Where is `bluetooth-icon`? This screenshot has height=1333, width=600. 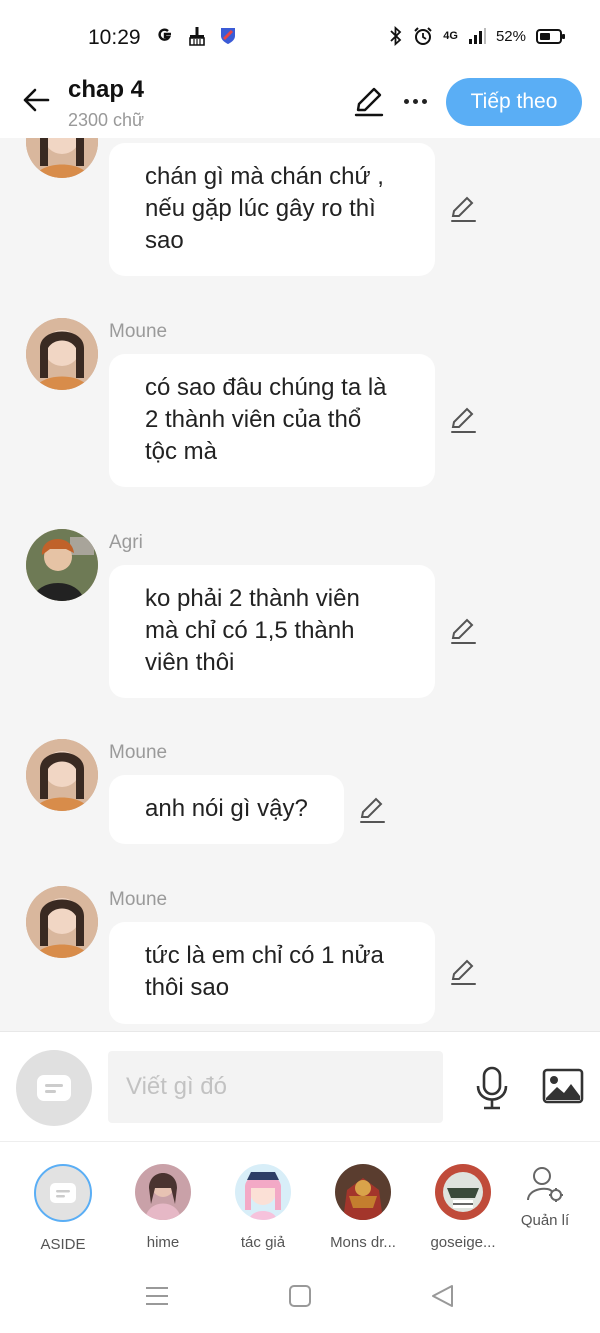 bluetooth-icon is located at coordinates (396, 36).